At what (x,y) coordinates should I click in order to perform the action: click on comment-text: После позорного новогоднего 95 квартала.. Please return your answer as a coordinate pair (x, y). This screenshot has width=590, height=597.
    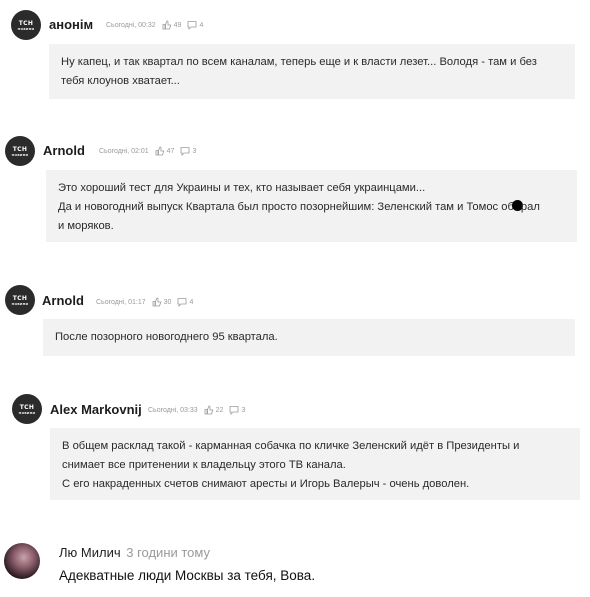
    Looking at the image, I should click on (309, 337).